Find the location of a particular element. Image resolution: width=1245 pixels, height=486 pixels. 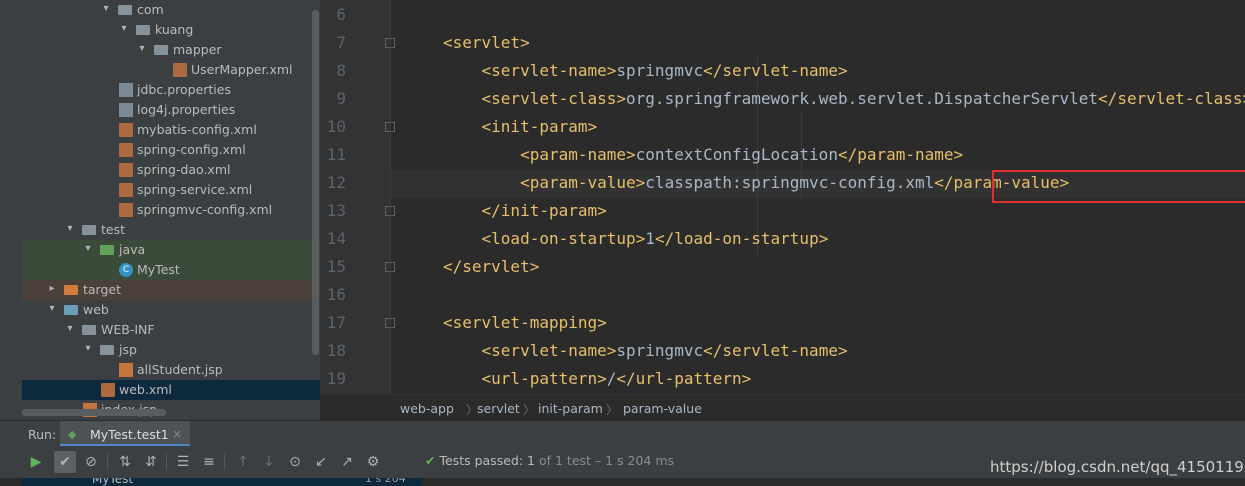

line-number: 10 is located at coordinates (336, 126).